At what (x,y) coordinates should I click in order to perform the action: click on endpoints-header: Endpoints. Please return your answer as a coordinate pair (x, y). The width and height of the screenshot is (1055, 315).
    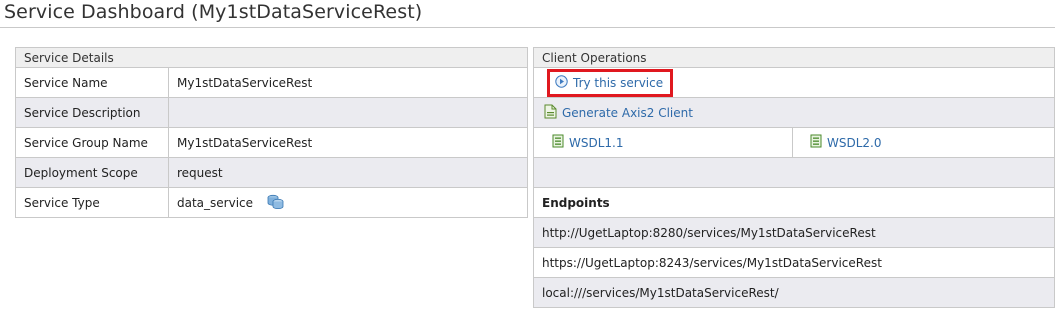
    Looking at the image, I should click on (794, 202).